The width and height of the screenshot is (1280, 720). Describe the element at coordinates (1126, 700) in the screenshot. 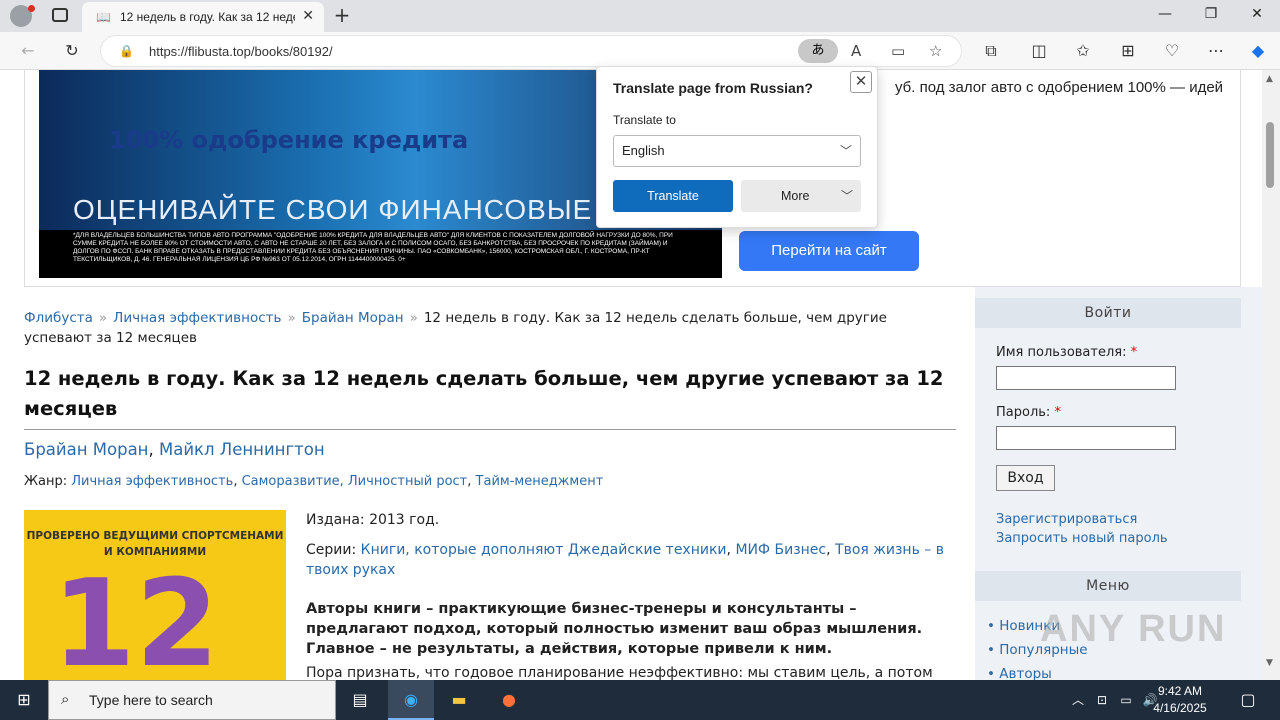

I see `network-icon: ▭` at that location.